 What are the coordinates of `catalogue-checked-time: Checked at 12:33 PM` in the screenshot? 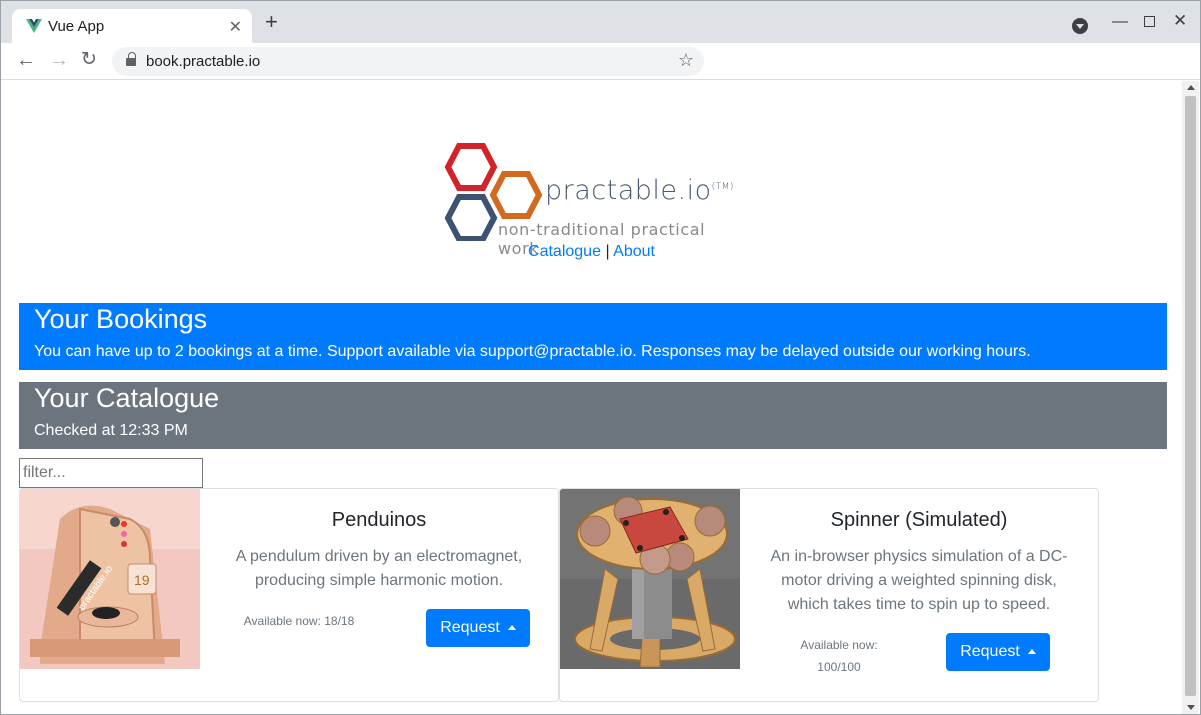 It's located at (111, 430).